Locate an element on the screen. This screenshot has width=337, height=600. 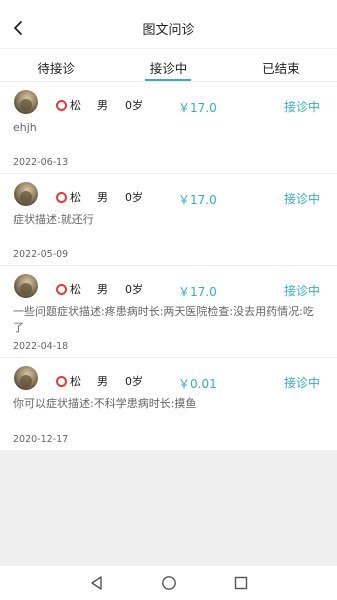
system-nav-bar is located at coordinates (168, 583).